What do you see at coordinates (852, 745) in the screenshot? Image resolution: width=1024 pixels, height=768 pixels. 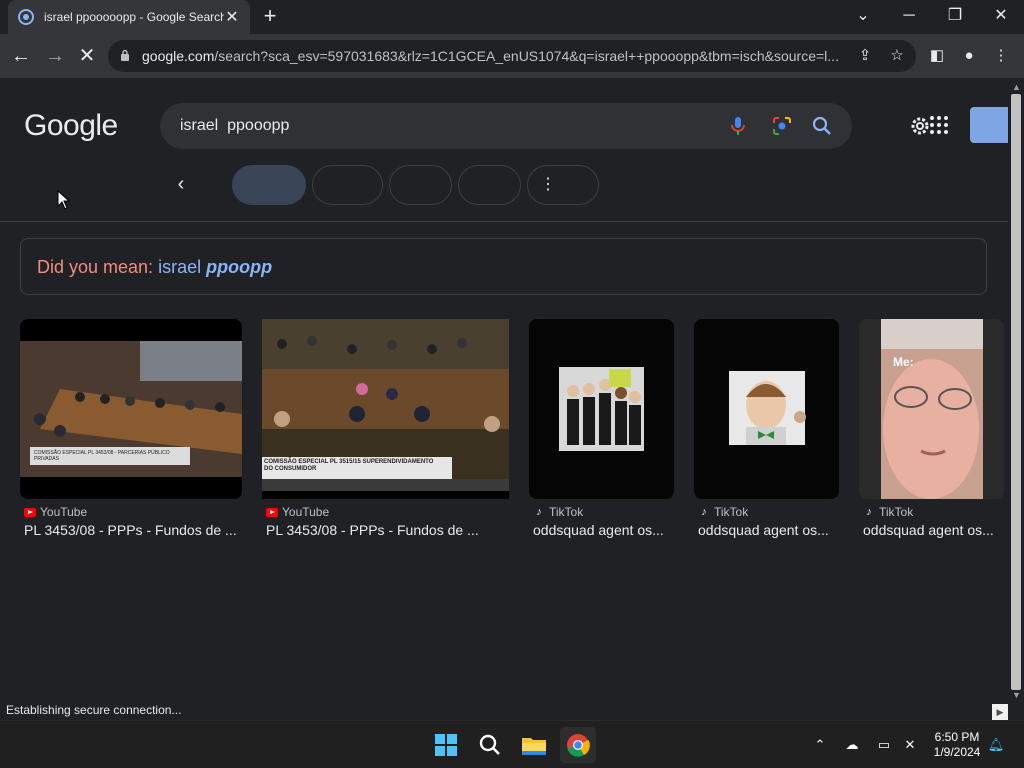 I see `onedrive-cloud-icon: ☁` at bounding box center [852, 745].